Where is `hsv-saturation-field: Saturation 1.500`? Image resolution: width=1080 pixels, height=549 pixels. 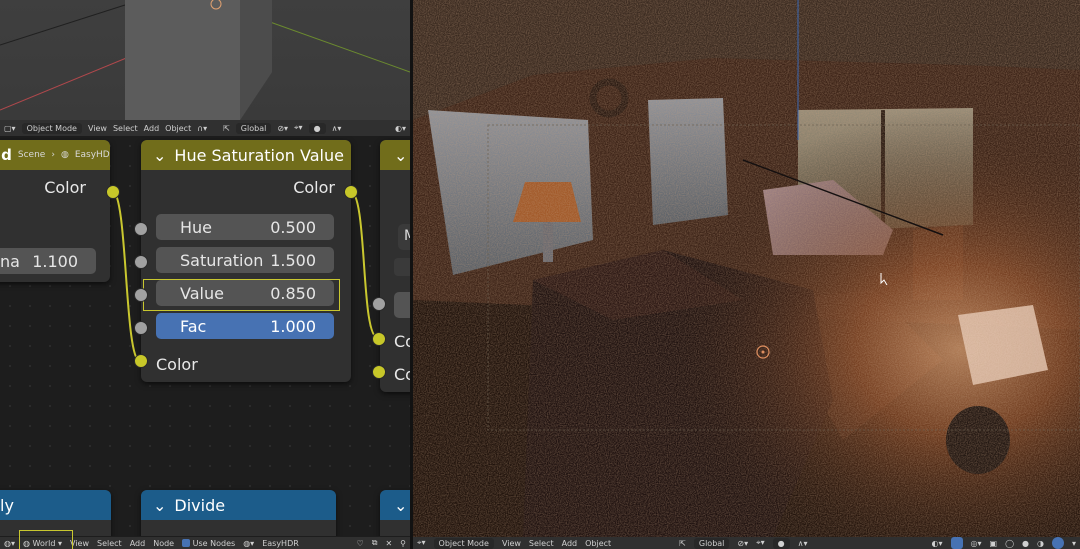 hsv-saturation-field: Saturation 1.500 is located at coordinates (245, 260).